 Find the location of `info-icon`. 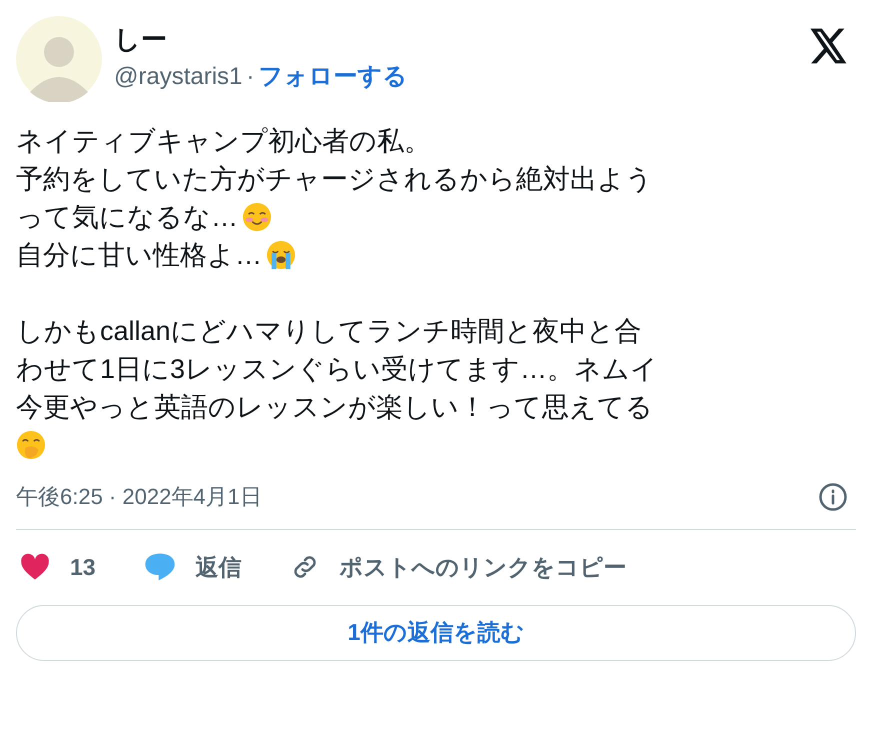

info-icon is located at coordinates (833, 497).